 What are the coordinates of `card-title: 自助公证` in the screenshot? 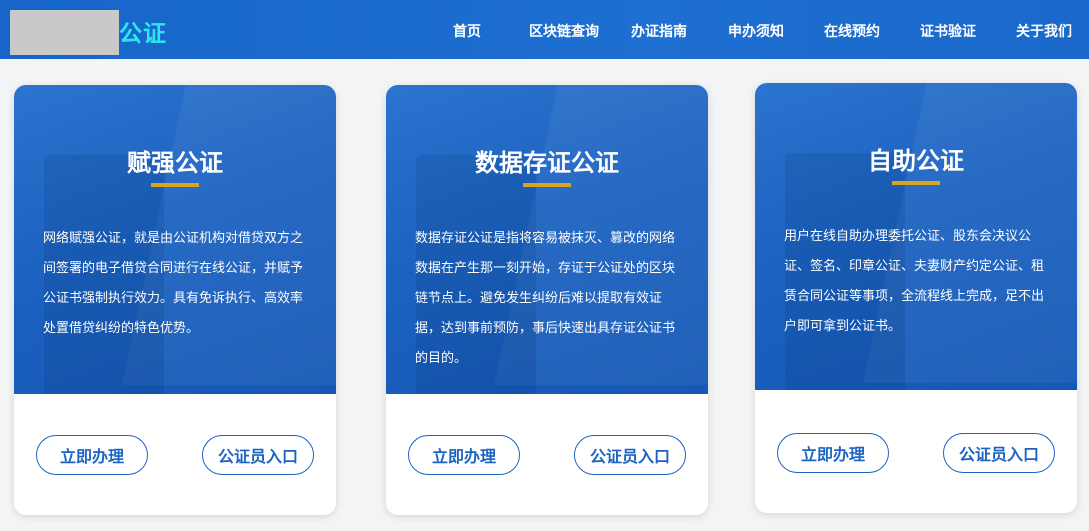 It's located at (916, 161).